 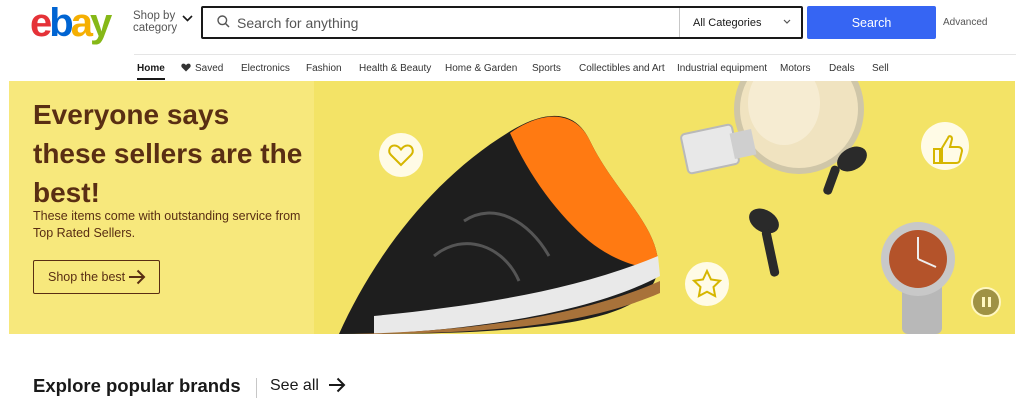 I want to click on nav-item-deals: Deals, so click(x=842, y=68).